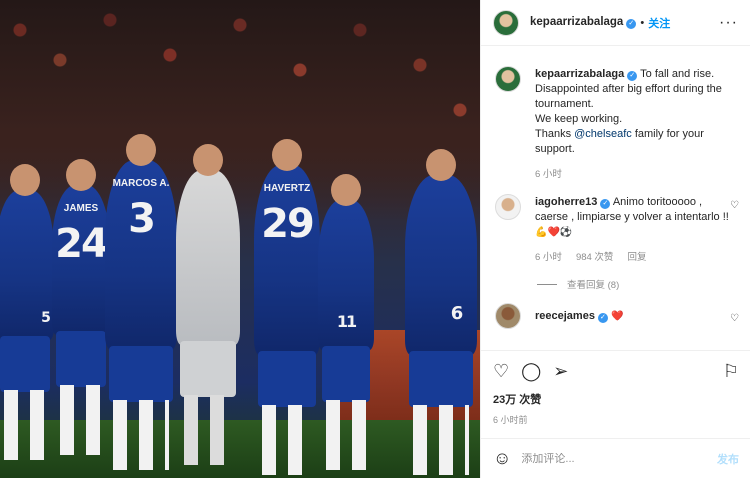 The image size is (750, 478). I want to click on player-figure: MARCOS A. 3, so click(141, 302).